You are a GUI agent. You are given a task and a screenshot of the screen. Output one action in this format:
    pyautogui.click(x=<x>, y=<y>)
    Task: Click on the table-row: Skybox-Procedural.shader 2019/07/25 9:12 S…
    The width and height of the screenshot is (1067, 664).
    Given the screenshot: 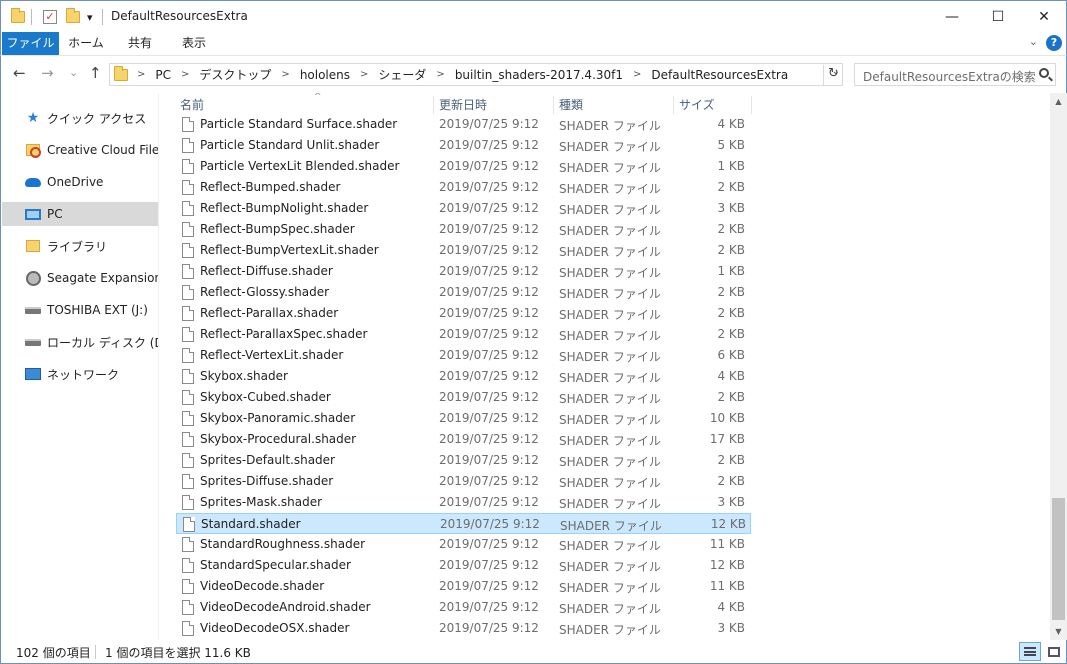 What is the action you would take?
    pyautogui.click(x=463, y=439)
    